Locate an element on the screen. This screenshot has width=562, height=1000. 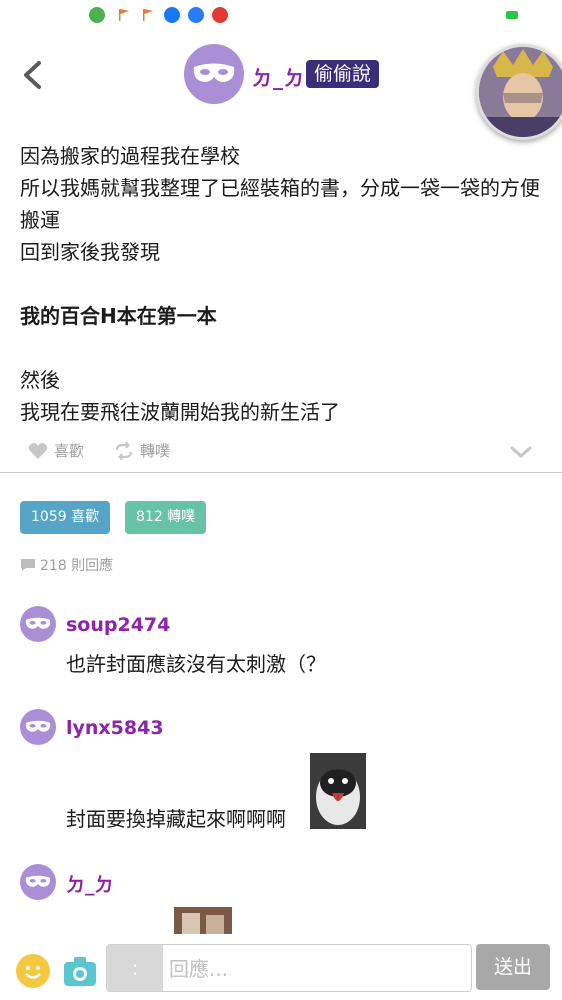
battery-icon is located at coordinates (512, 15).